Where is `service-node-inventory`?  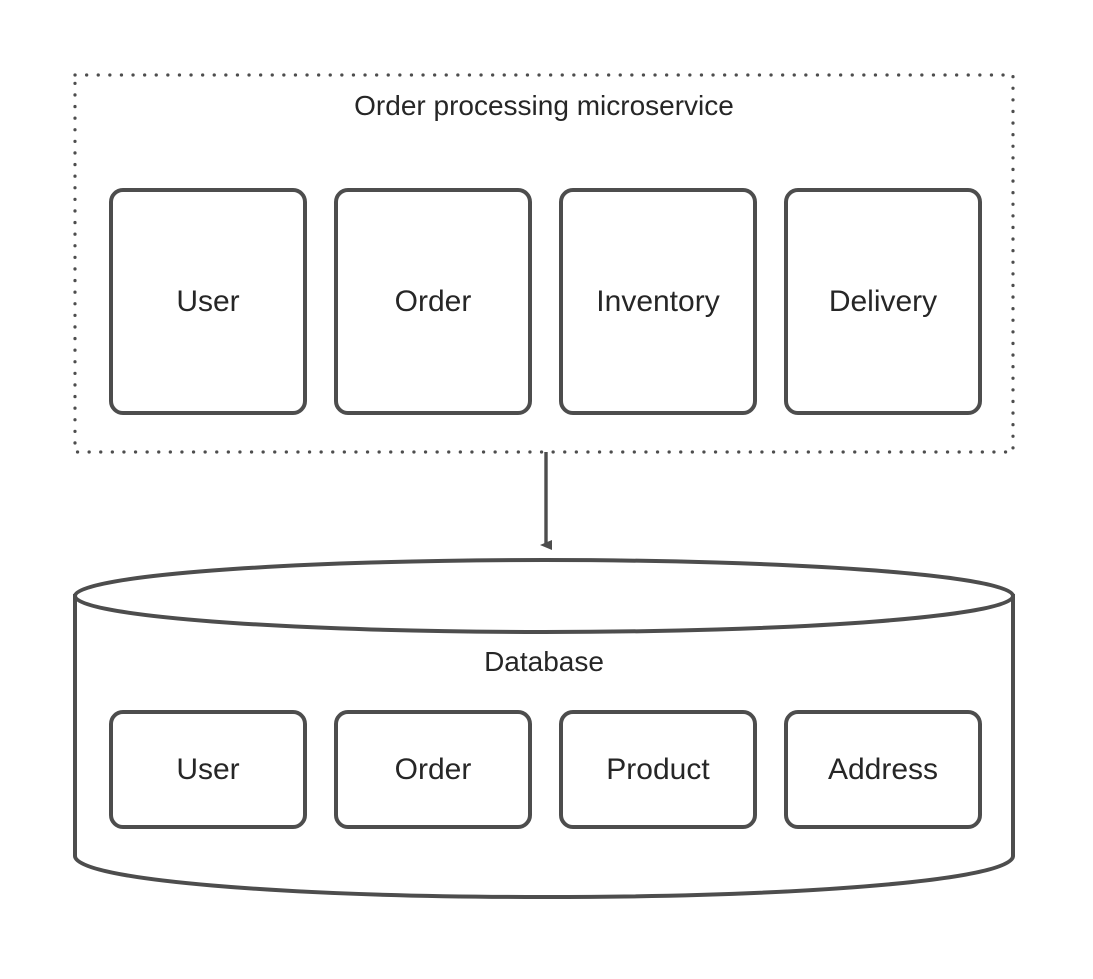 service-node-inventory is located at coordinates (658, 301).